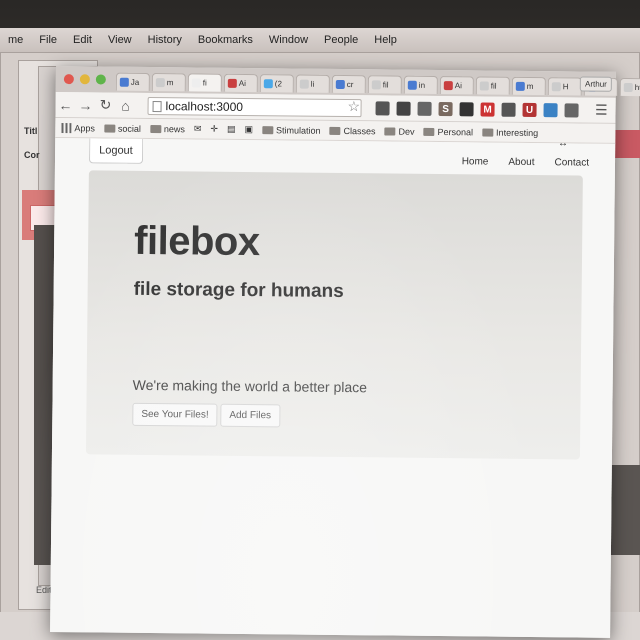 The image size is (640, 640). I want to click on bookmark-plus-icon: ✛, so click(214, 129).